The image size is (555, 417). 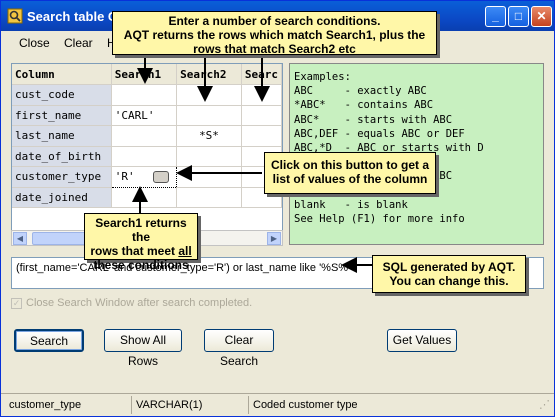 I want to click on search-button: Search, so click(x=49, y=340).